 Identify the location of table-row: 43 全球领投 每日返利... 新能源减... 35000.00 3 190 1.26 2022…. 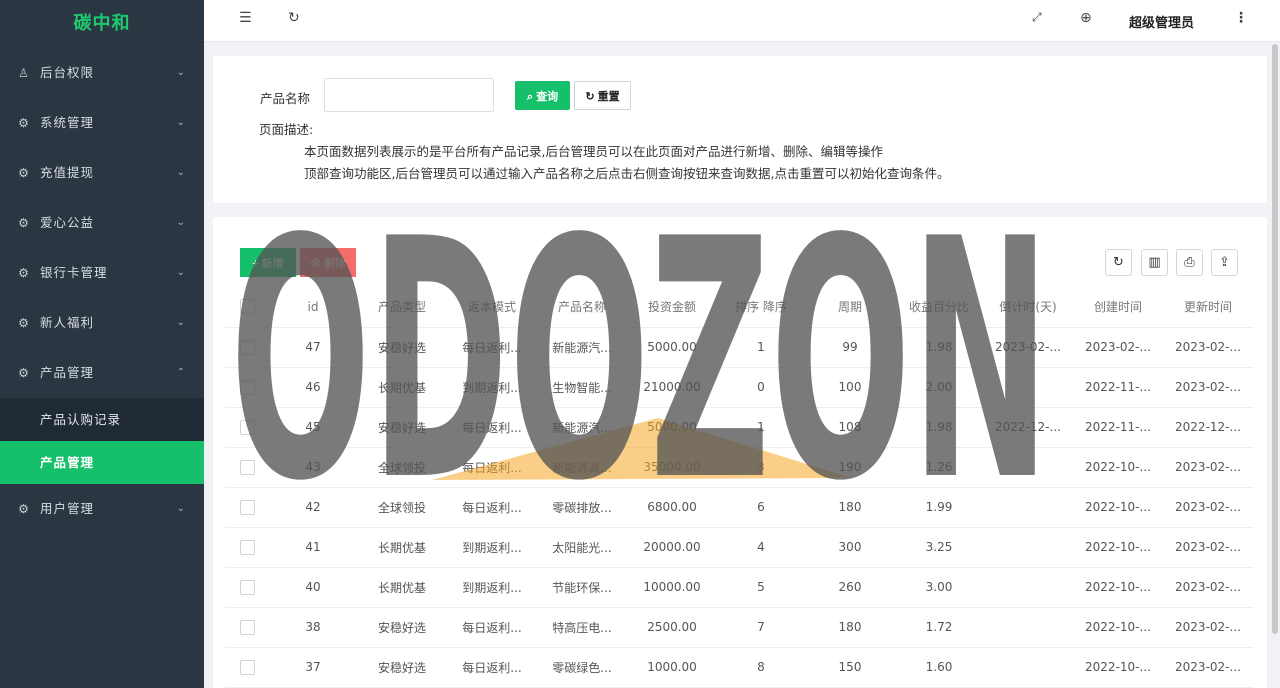
(739, 467).